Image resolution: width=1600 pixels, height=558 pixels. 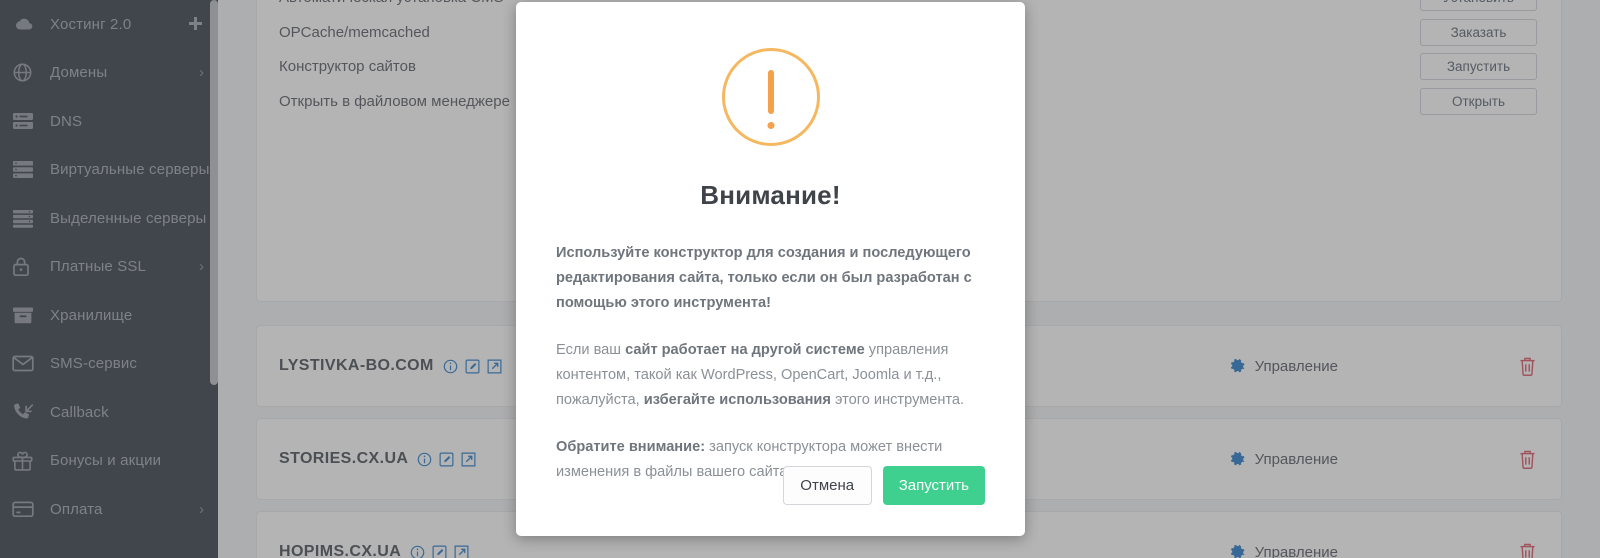 I want to click on modal-p3-bold: Обратите внимание:, so click(x=631, y=447).